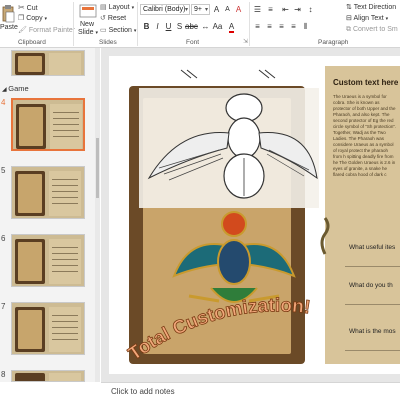 Image resolution: width=400 pixels, height=400 pixels. I want to click on reset-button: ↺ Reset, so click(113, 18).